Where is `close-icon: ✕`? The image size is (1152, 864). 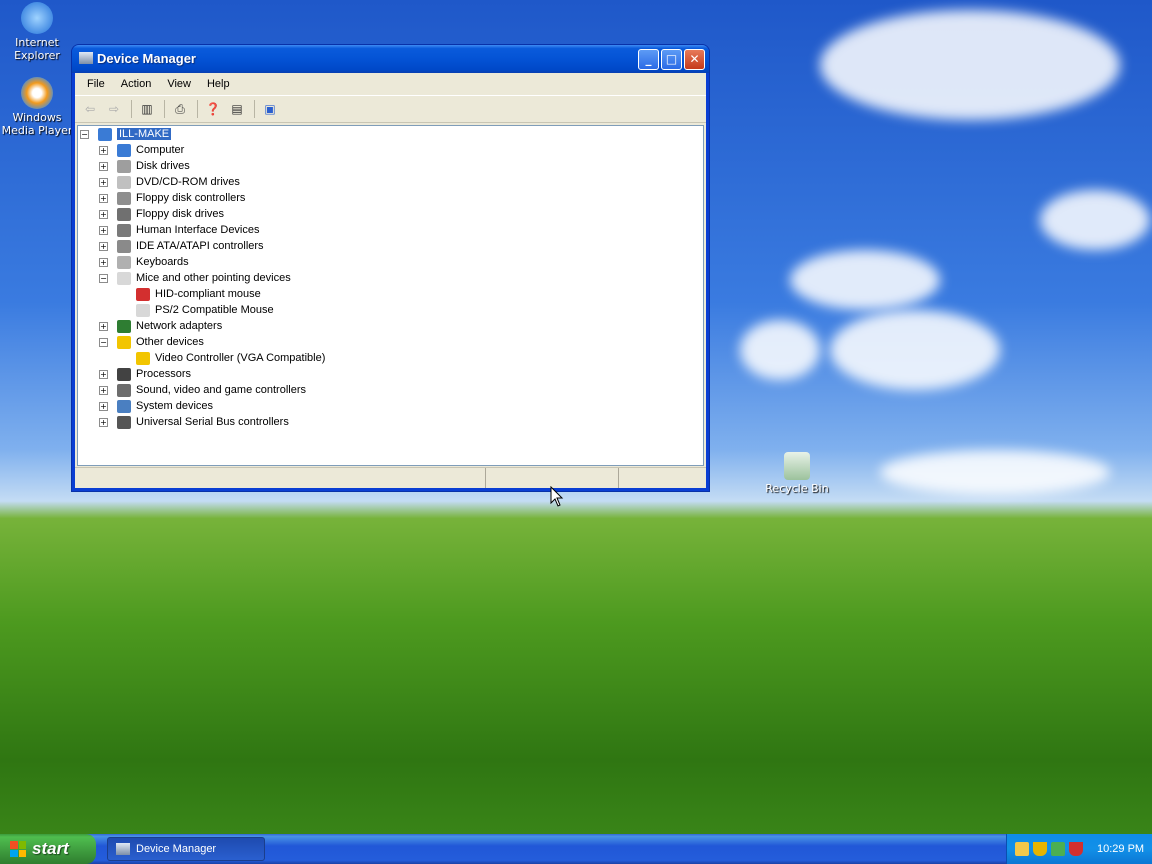 close-icon: ✕ is located at coordinates (694, 59).